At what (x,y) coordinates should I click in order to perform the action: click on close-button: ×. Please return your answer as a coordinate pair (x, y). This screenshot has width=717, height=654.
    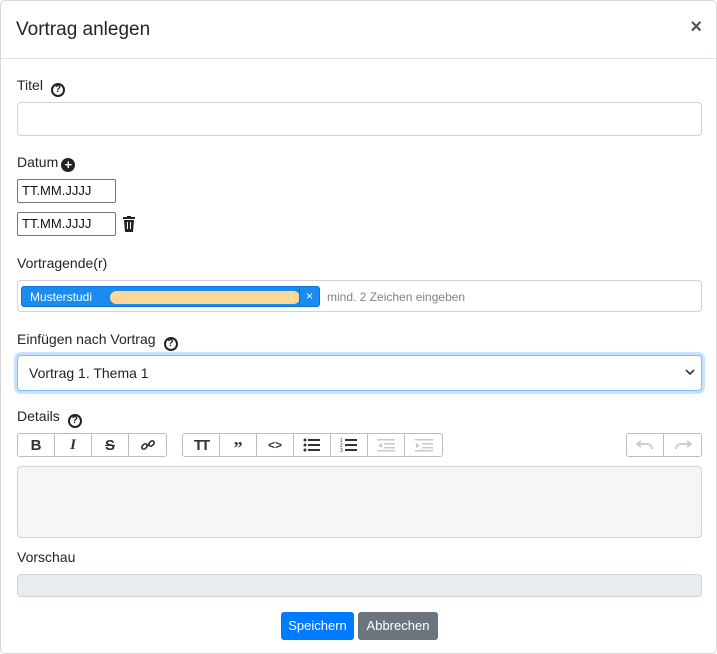
    Looking at the image, I should click on (696, 27).